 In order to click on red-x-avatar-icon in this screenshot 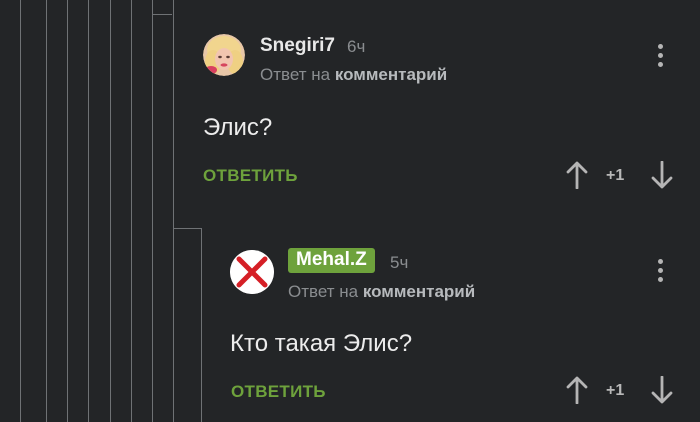, I will do `click(252, 272)`.